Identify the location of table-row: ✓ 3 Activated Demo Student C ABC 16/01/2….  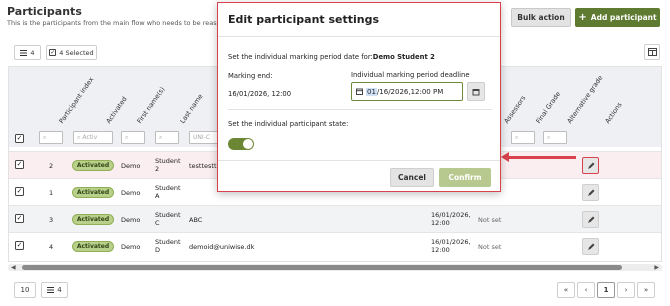
(335, 218).